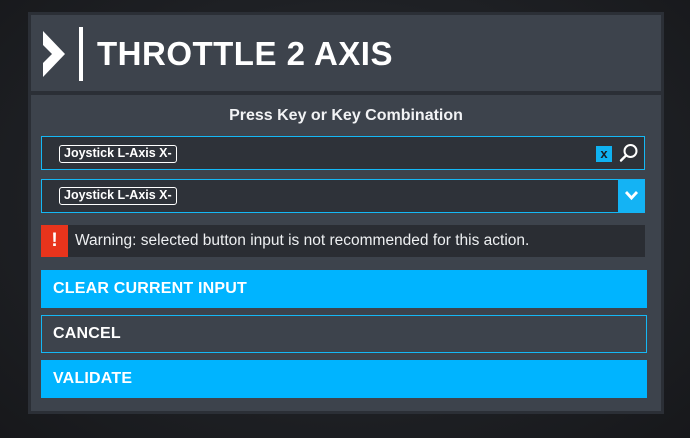  What do you see at coordinates (344, 334) in the screenshot?
I see `cancel-button: CANCEL` at bounding box center [344, 334].